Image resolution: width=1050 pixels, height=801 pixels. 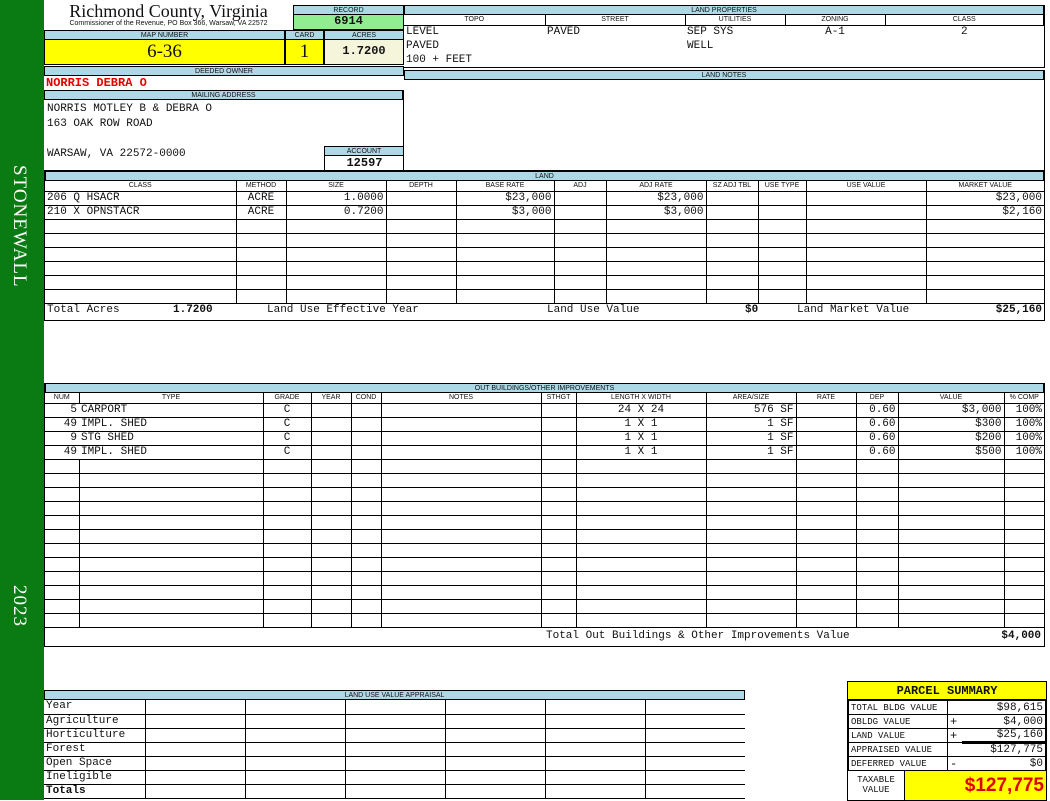 I want to click on table-row: 5 CARPORT C 24 X 24 576 SF 0.60 $3,000 100%, so click(x=544, y=410).